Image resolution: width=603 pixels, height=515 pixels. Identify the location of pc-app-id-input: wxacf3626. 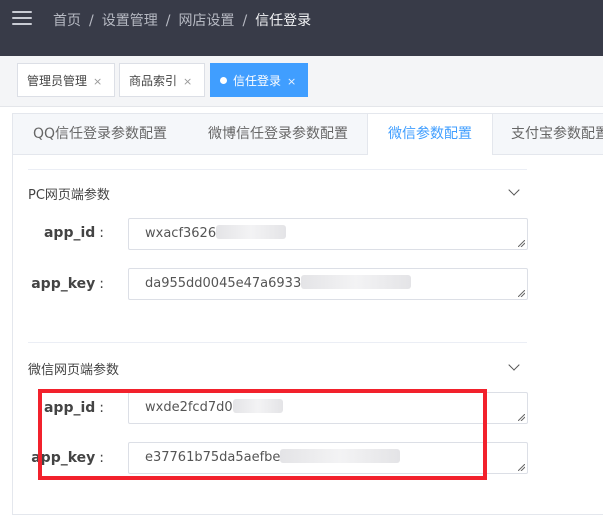
(328, 234).